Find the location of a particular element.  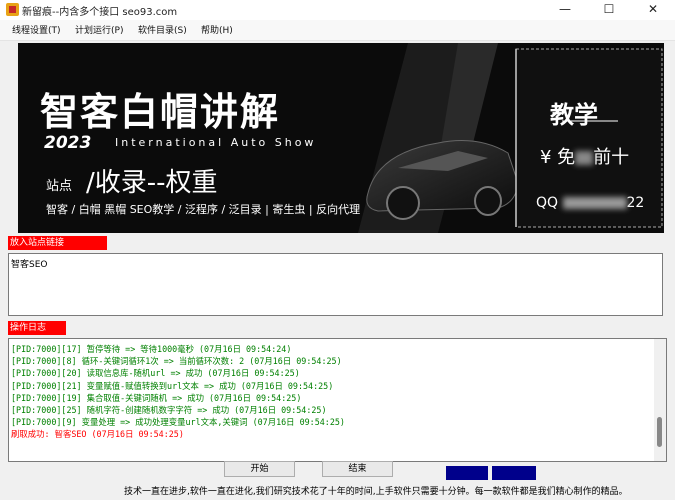

maximize-button: ☐ is located at coordinates (609, 10).